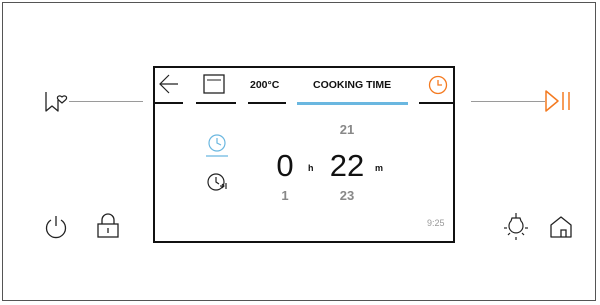 This screenshot has width=600, height=305. I want to click on hours-unit: h, so click(311, 168).